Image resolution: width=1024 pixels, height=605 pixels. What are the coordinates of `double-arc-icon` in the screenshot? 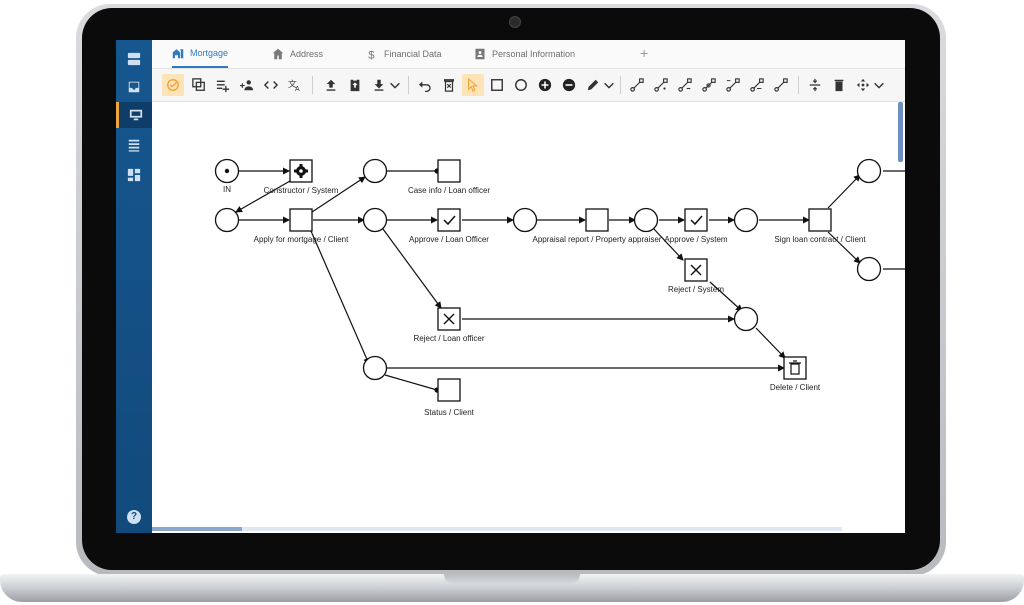 It's located at (757, 85).